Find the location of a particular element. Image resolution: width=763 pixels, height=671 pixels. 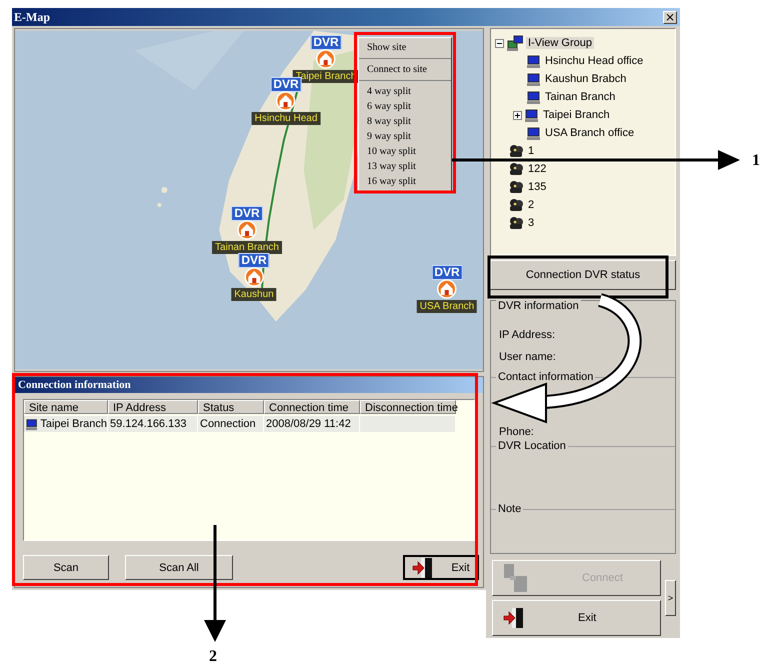

expand-icon is located at coordinates (517, 115).